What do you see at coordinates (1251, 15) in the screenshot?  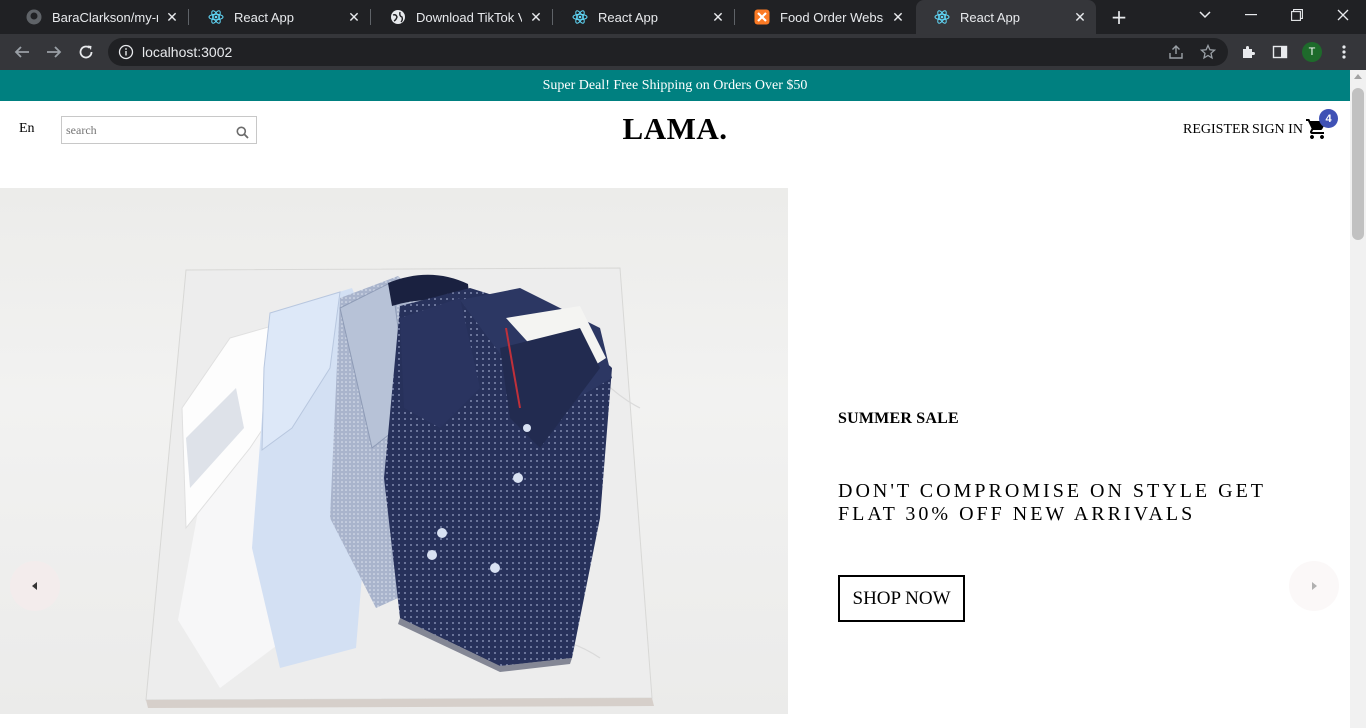 I see `minimize-window-icon` at bounding box center [1251, 15].